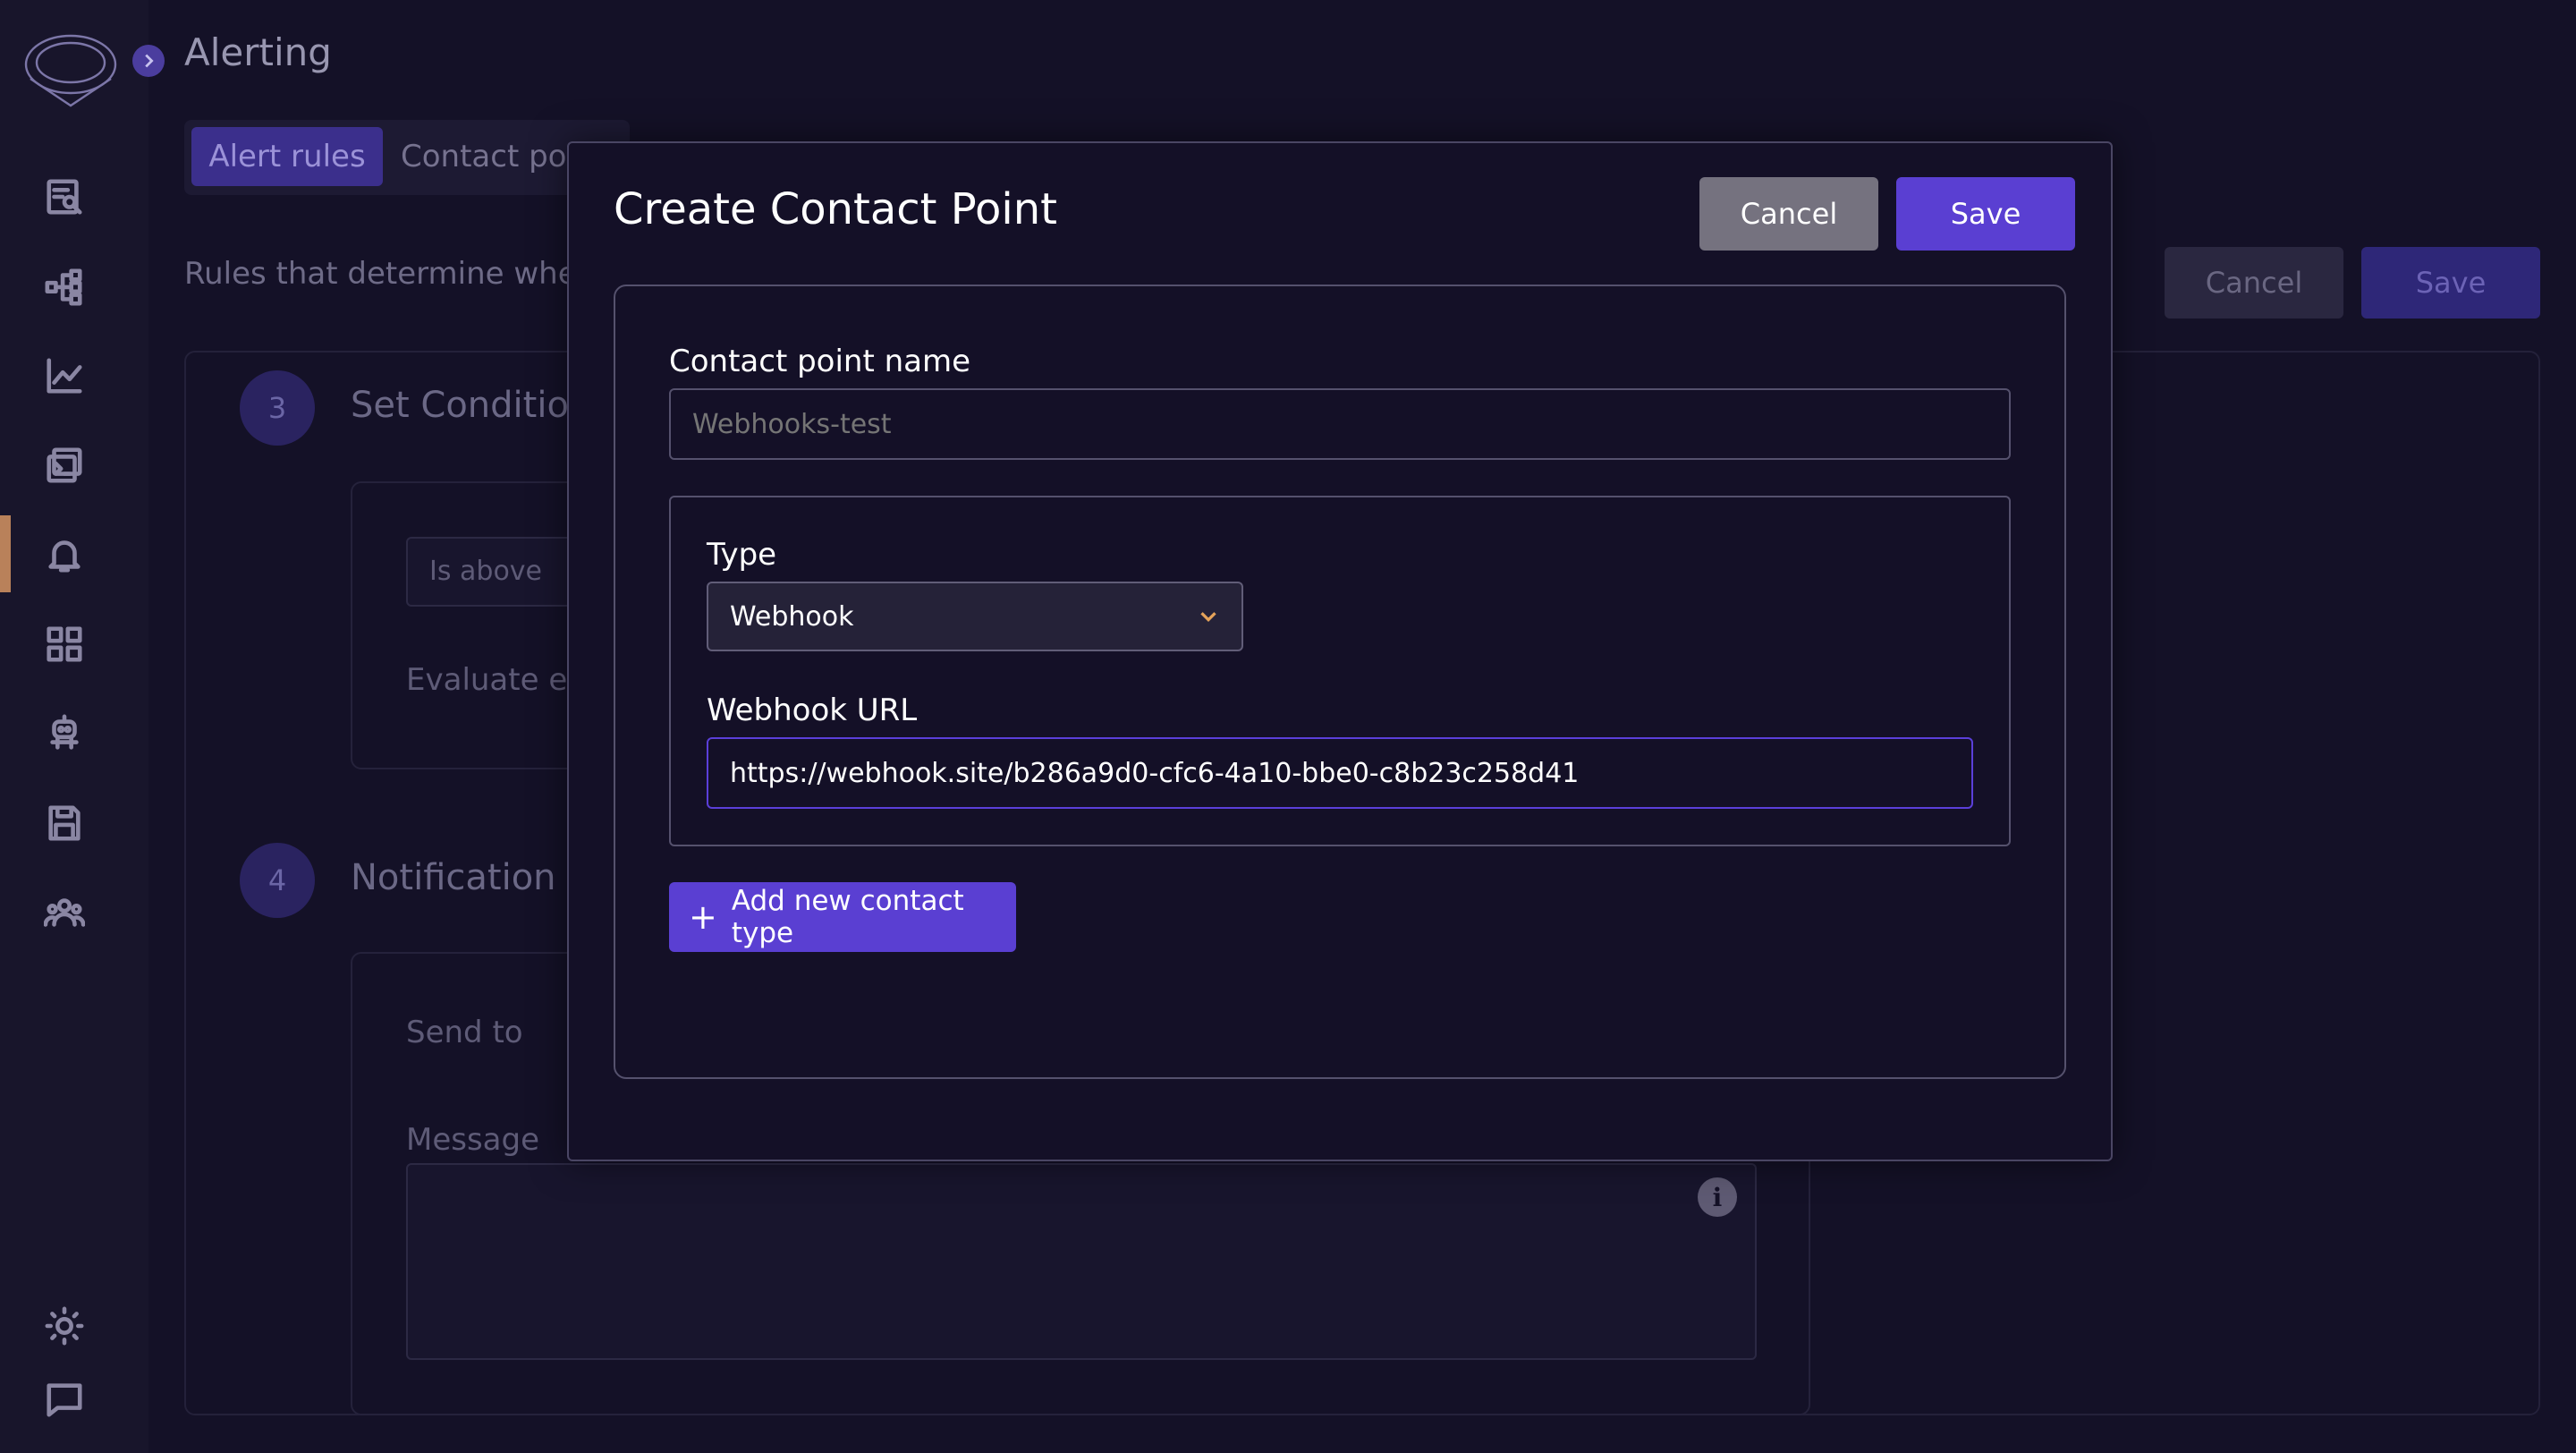 The width and height of the screenshot is (2576, 1453). Describe the element at coordinates (488, 156) in the screenshot. I see `tab-contact-points: Contact poi` at that location.